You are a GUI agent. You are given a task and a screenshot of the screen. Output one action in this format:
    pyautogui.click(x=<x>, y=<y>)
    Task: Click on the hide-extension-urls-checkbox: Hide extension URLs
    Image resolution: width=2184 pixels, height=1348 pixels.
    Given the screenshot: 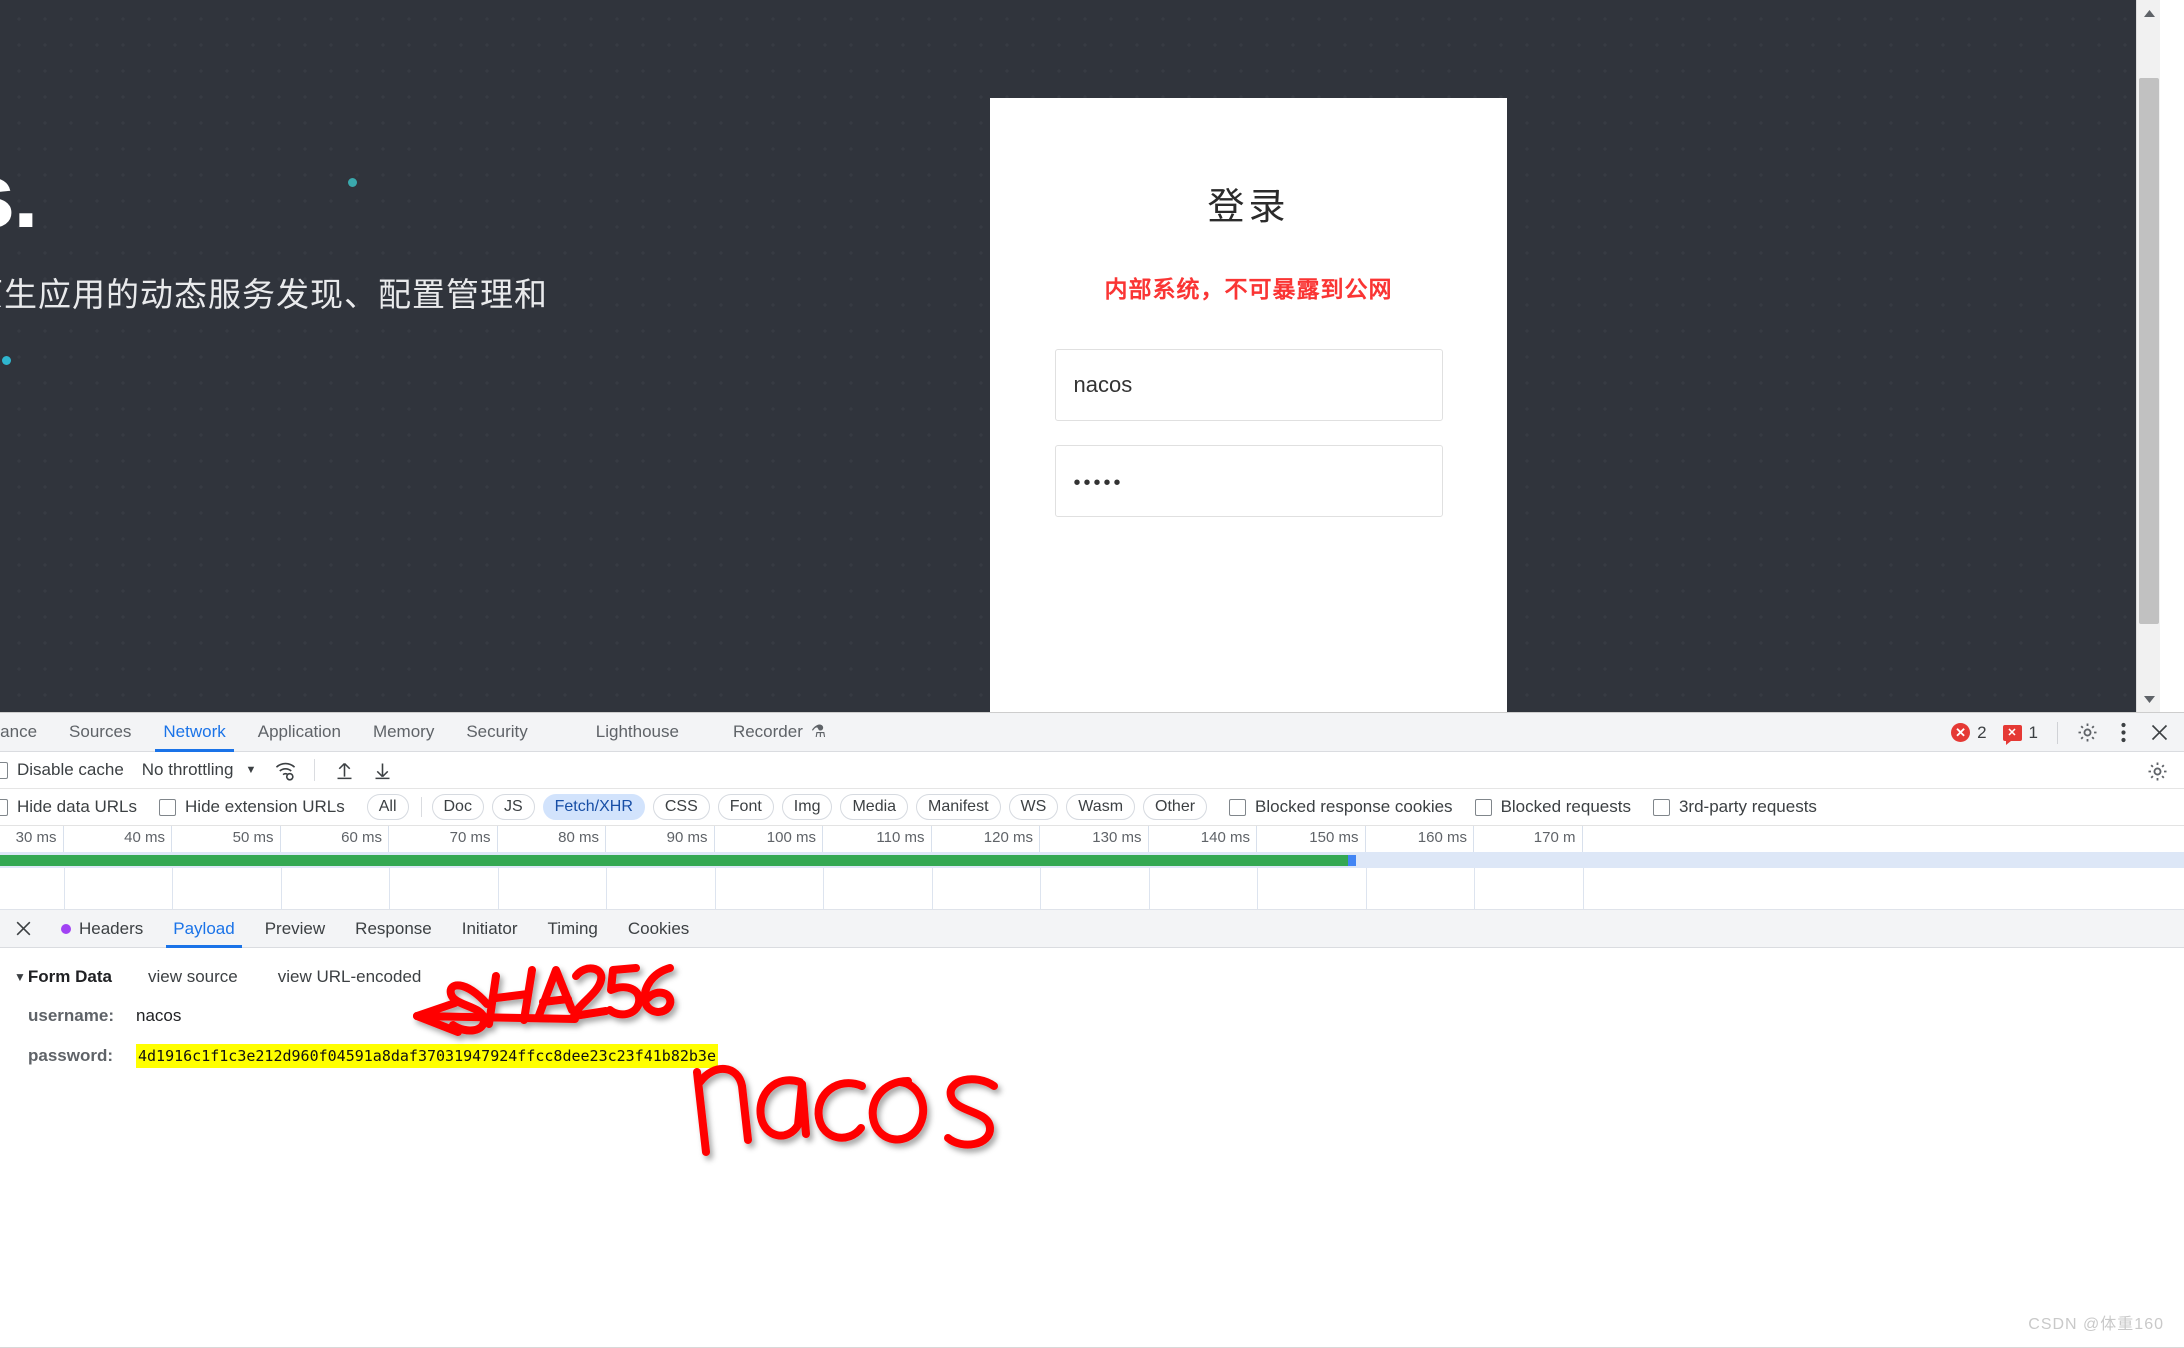 What is the action you would take?
    pyautogui.click(x=252, y=807)
    